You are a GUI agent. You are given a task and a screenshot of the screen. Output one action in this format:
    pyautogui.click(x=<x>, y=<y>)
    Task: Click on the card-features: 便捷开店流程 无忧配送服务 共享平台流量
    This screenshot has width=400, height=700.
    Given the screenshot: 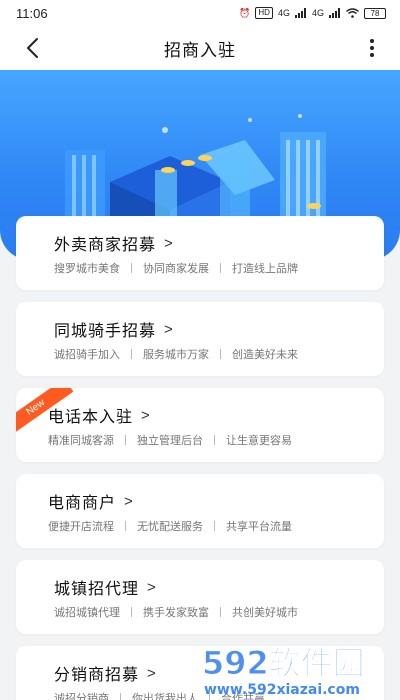 What is the action you would take?
    pyautogui.click(x=170, y=526)
    